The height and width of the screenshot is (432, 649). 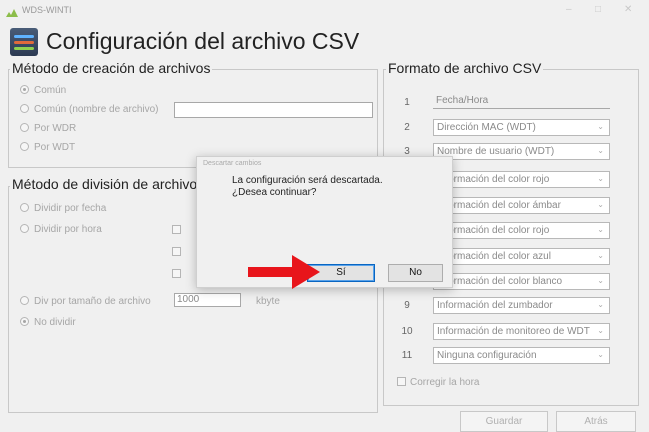 What do you see at coordinates (504, 421) in the screenshot?
I see `save-button: Guardar` at bounding box center [504, 421].